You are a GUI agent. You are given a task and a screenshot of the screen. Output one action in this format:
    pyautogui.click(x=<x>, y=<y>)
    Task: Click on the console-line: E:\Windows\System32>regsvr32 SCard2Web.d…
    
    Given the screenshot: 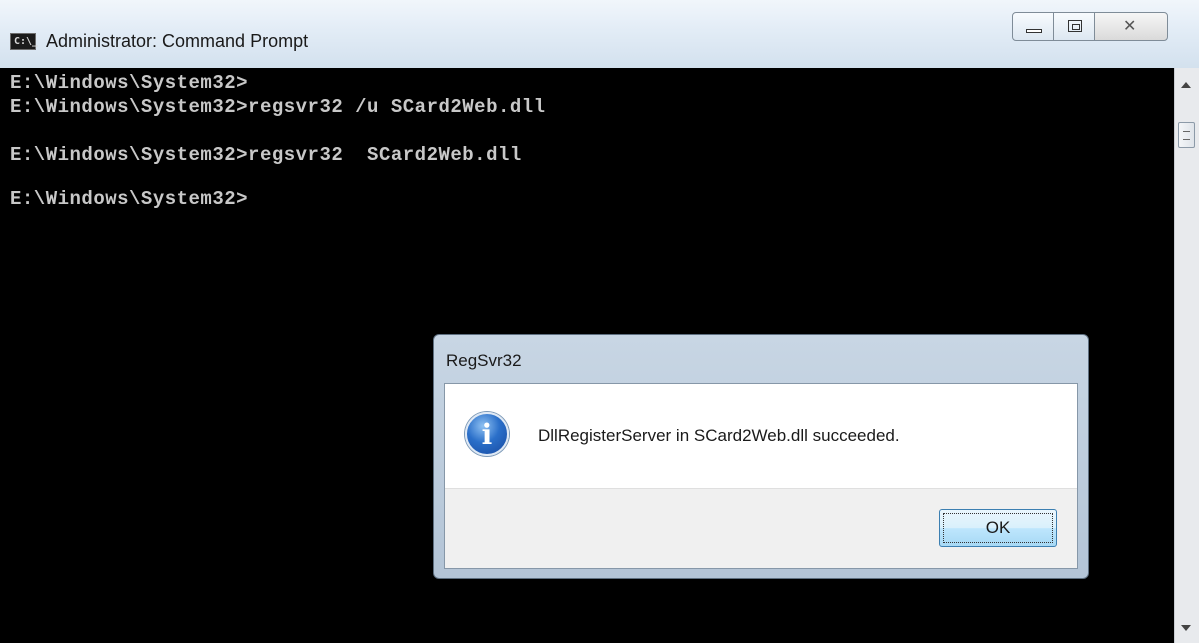 What is the action you would take?
    pyautogui.click(x=266, y=155)
    